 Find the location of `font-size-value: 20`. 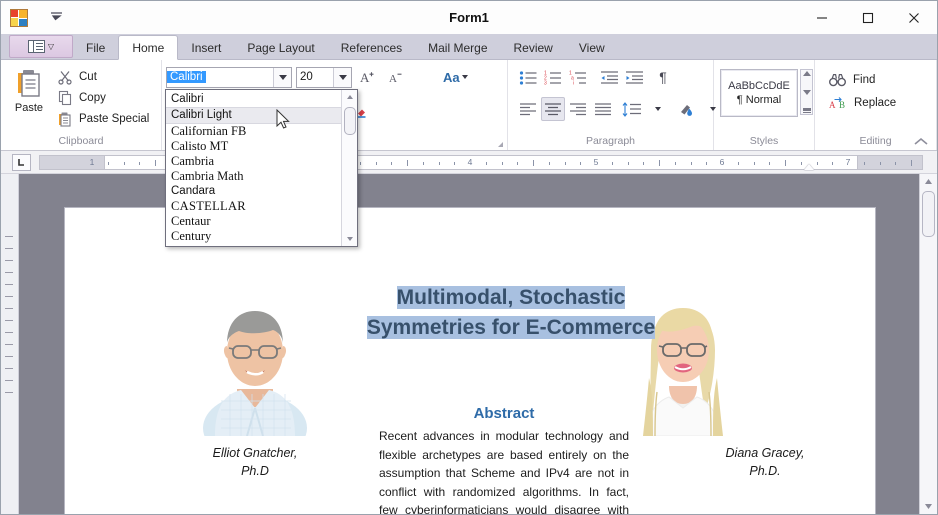

font-size-value: 20 is located at coordinates (306, 77).